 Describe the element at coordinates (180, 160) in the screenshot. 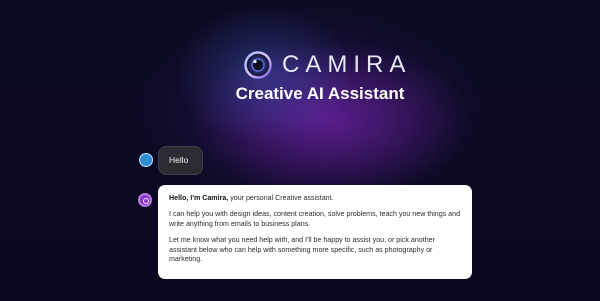

I see `user-message-bubble: Hello` at that location.